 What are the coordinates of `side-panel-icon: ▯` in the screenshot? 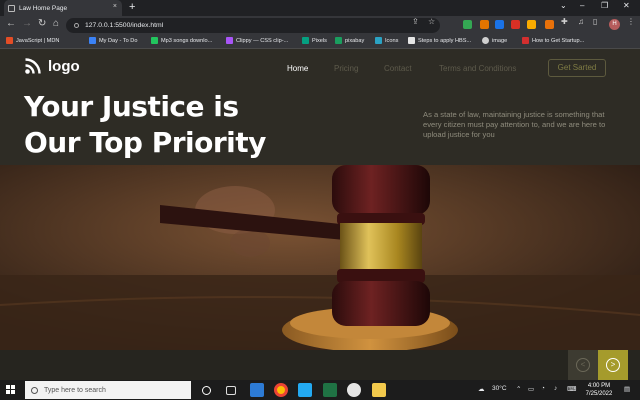 It's located at (595, 21).